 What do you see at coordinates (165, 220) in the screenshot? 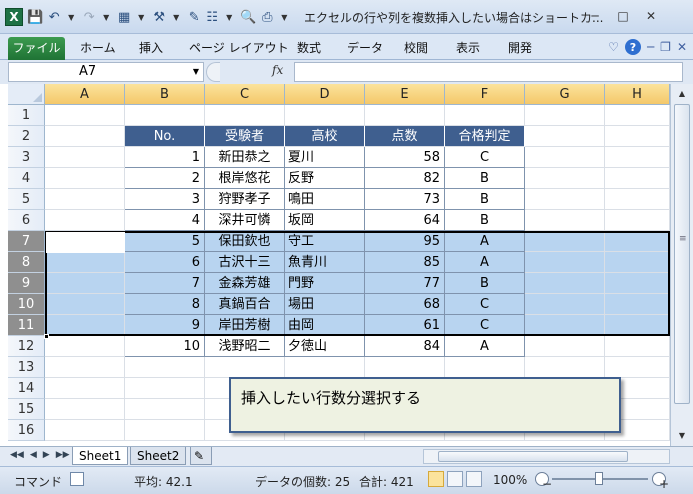
I see `table-cell: 4` at bounding box center [165, 220].